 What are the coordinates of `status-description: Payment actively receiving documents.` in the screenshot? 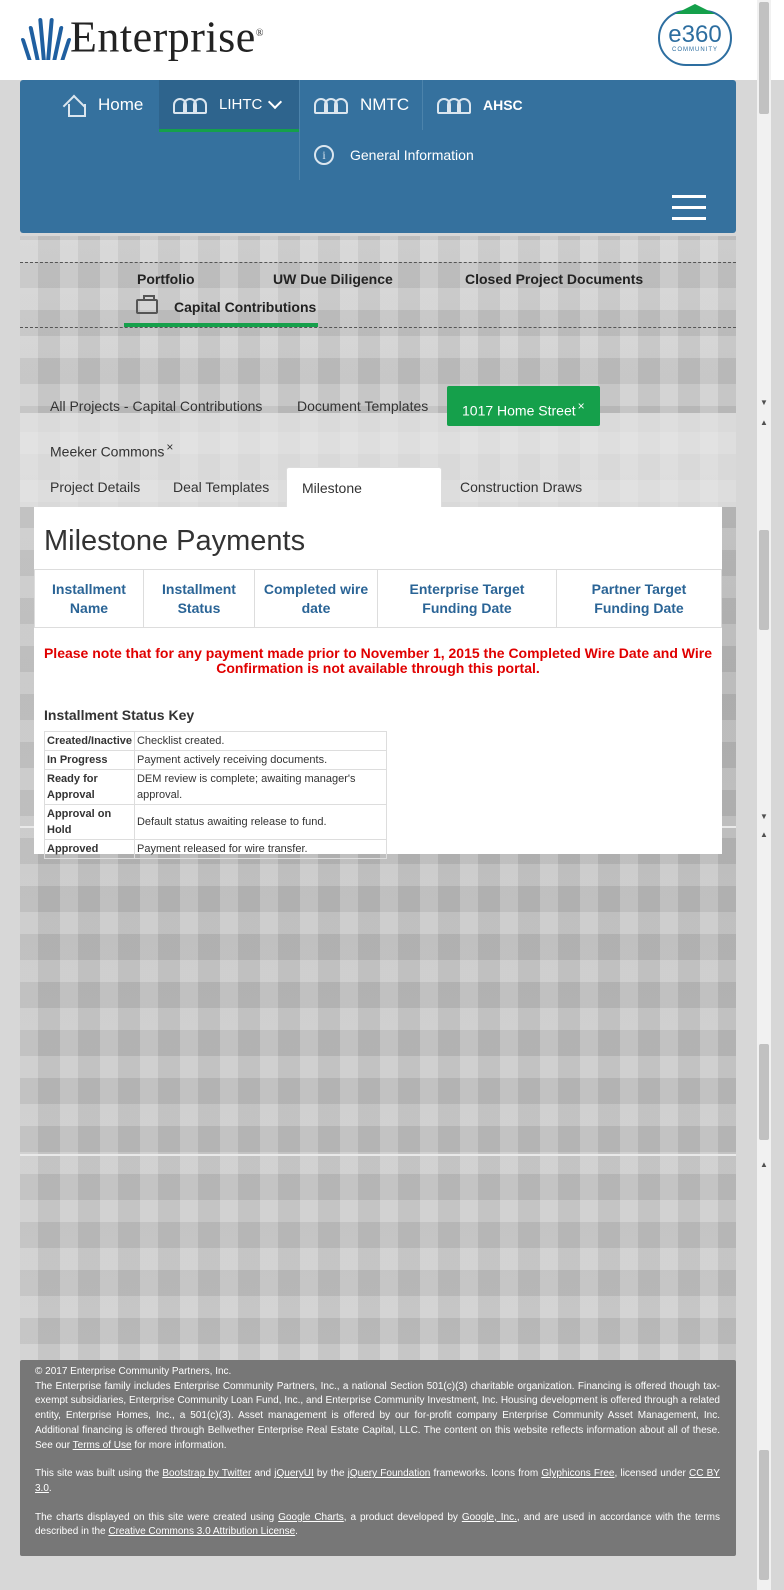 It's located at (260, 760).